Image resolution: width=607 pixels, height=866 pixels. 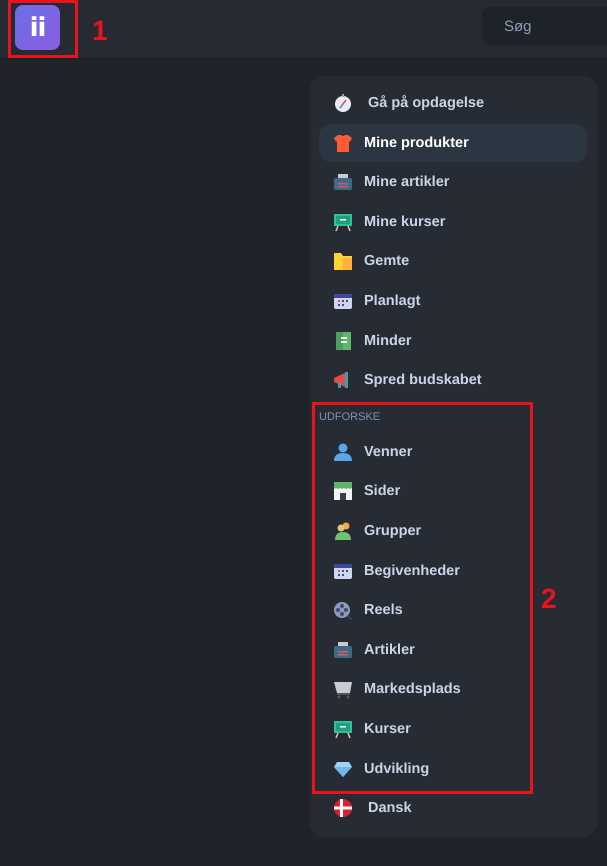 I want to click on annotation-number: 1, so click(x=100, y=31).